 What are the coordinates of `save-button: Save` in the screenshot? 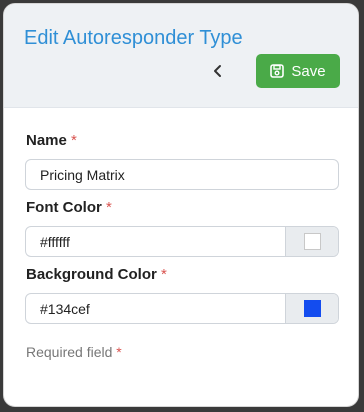 It's located at (298, 71).